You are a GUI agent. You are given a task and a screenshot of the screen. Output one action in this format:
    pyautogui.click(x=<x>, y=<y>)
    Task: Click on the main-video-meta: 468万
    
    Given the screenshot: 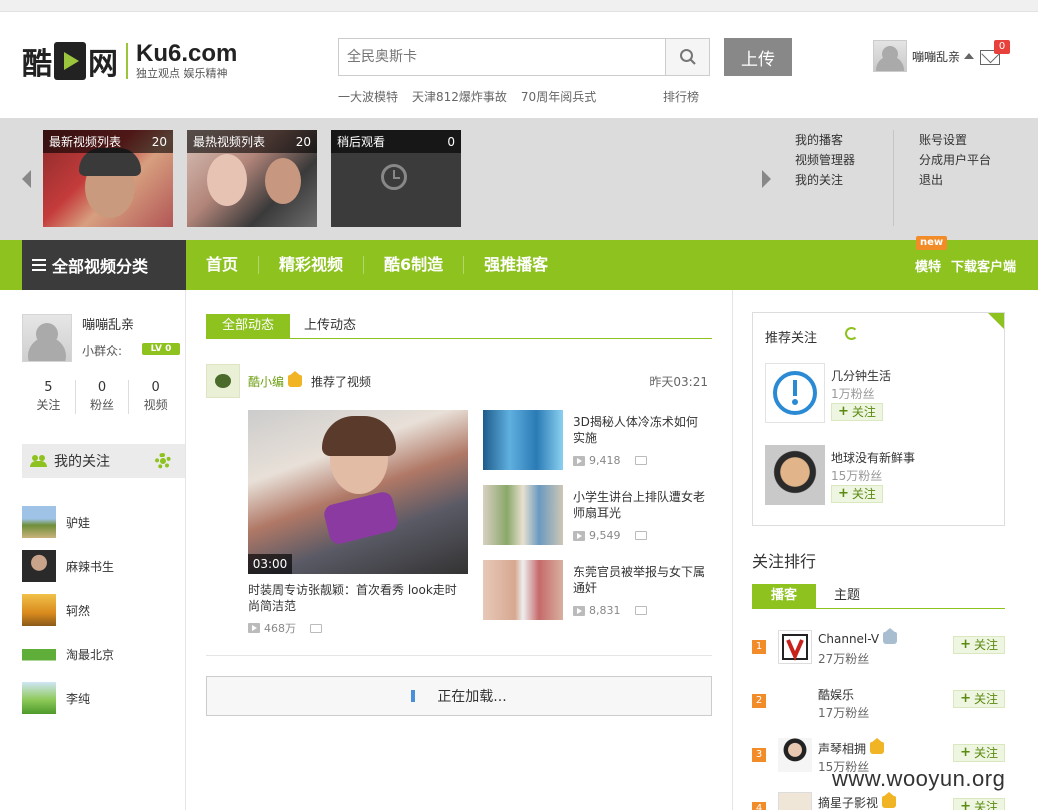 What is the action you would take?
    pyautogui.click(x=285, y=628)
    